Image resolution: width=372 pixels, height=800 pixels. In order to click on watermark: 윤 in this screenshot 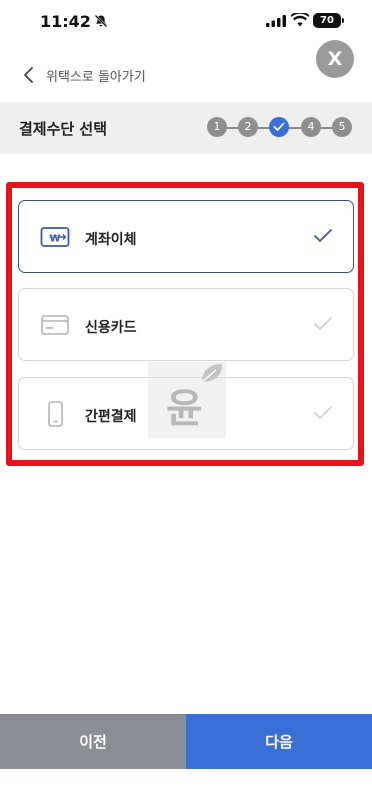, I will do `click(187, 400)`.